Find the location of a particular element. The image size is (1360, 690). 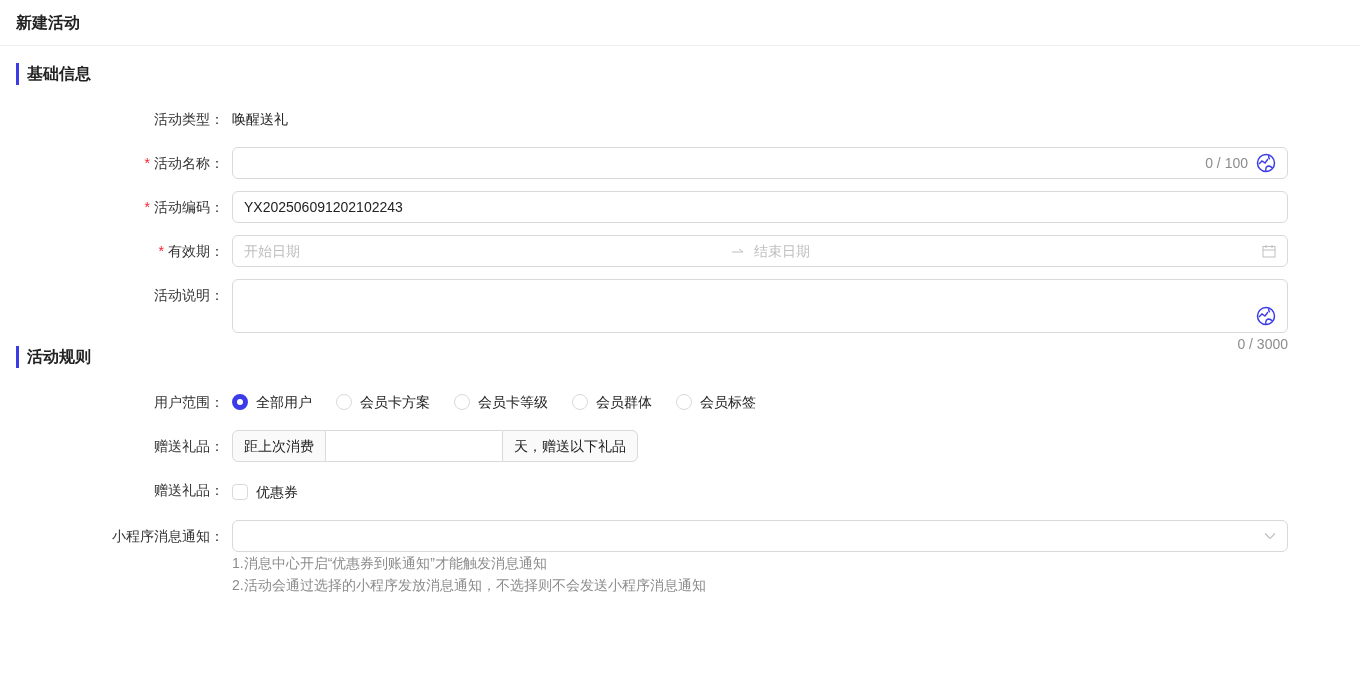

text-input: 0 / 100 is located at coordinates (760, 163).